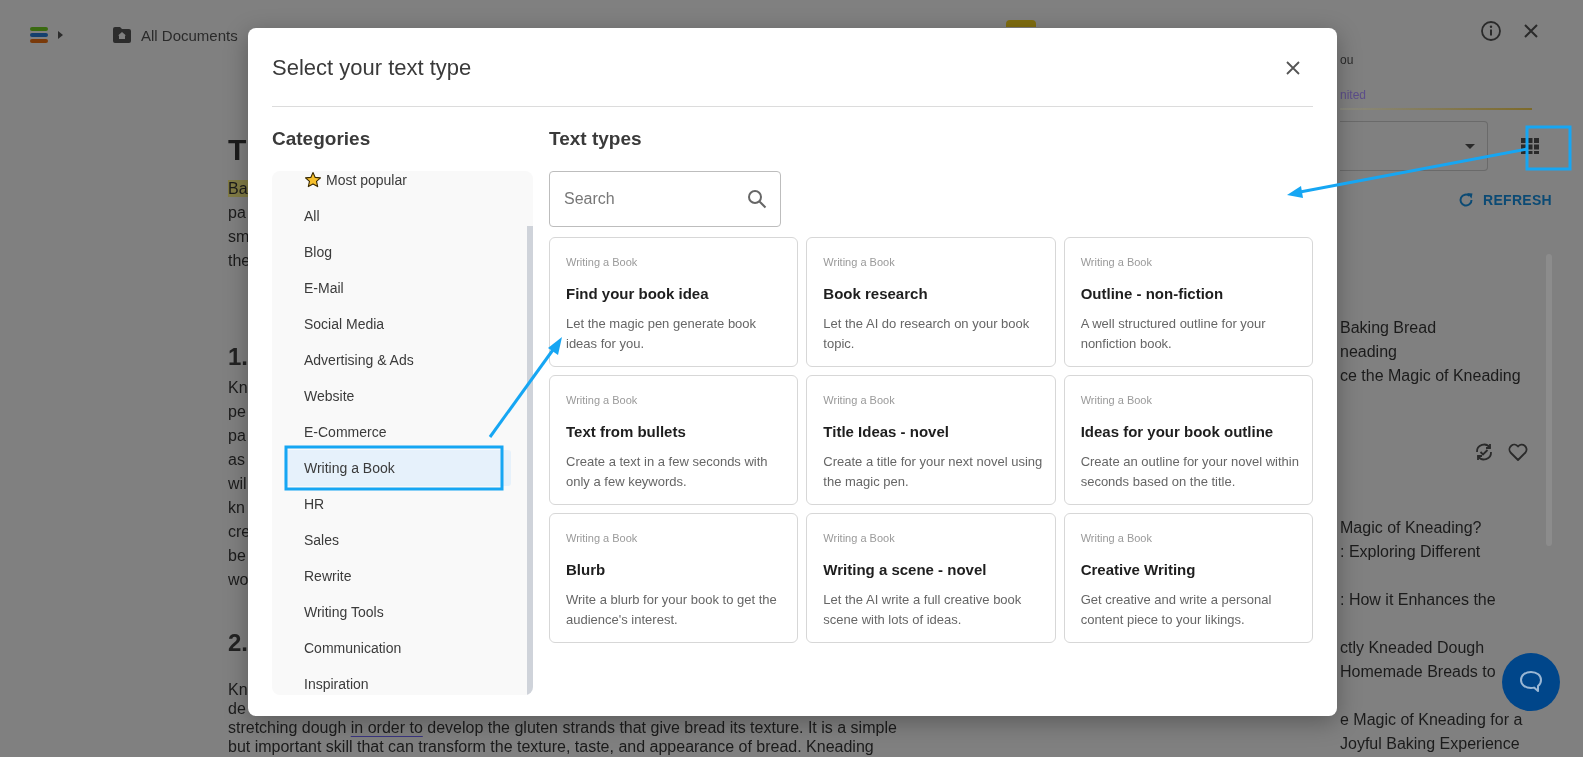 Image resolution: width=1583 pixels, height=757 pixels. I want to click on paragraph-line: stretching dough in order to develop the gluten strands that give bread its texture. It is a simple, so click(562, 727).